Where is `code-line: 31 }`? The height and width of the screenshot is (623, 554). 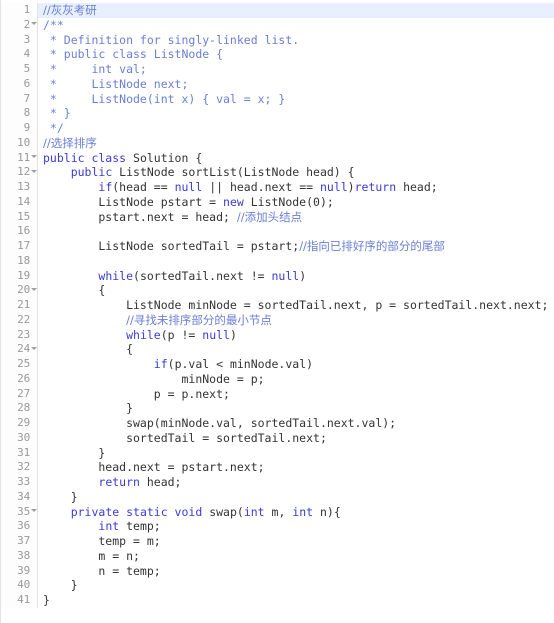
code-line: 31 } is located at coordinates (277, 453).